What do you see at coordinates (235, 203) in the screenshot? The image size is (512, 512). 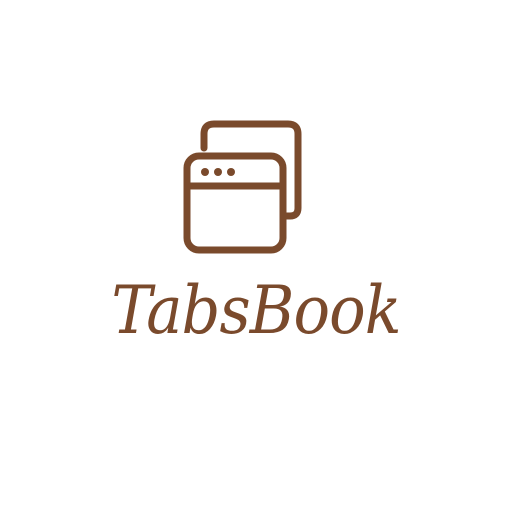 I see `front-window-outline` at bounding box center [235, 203].